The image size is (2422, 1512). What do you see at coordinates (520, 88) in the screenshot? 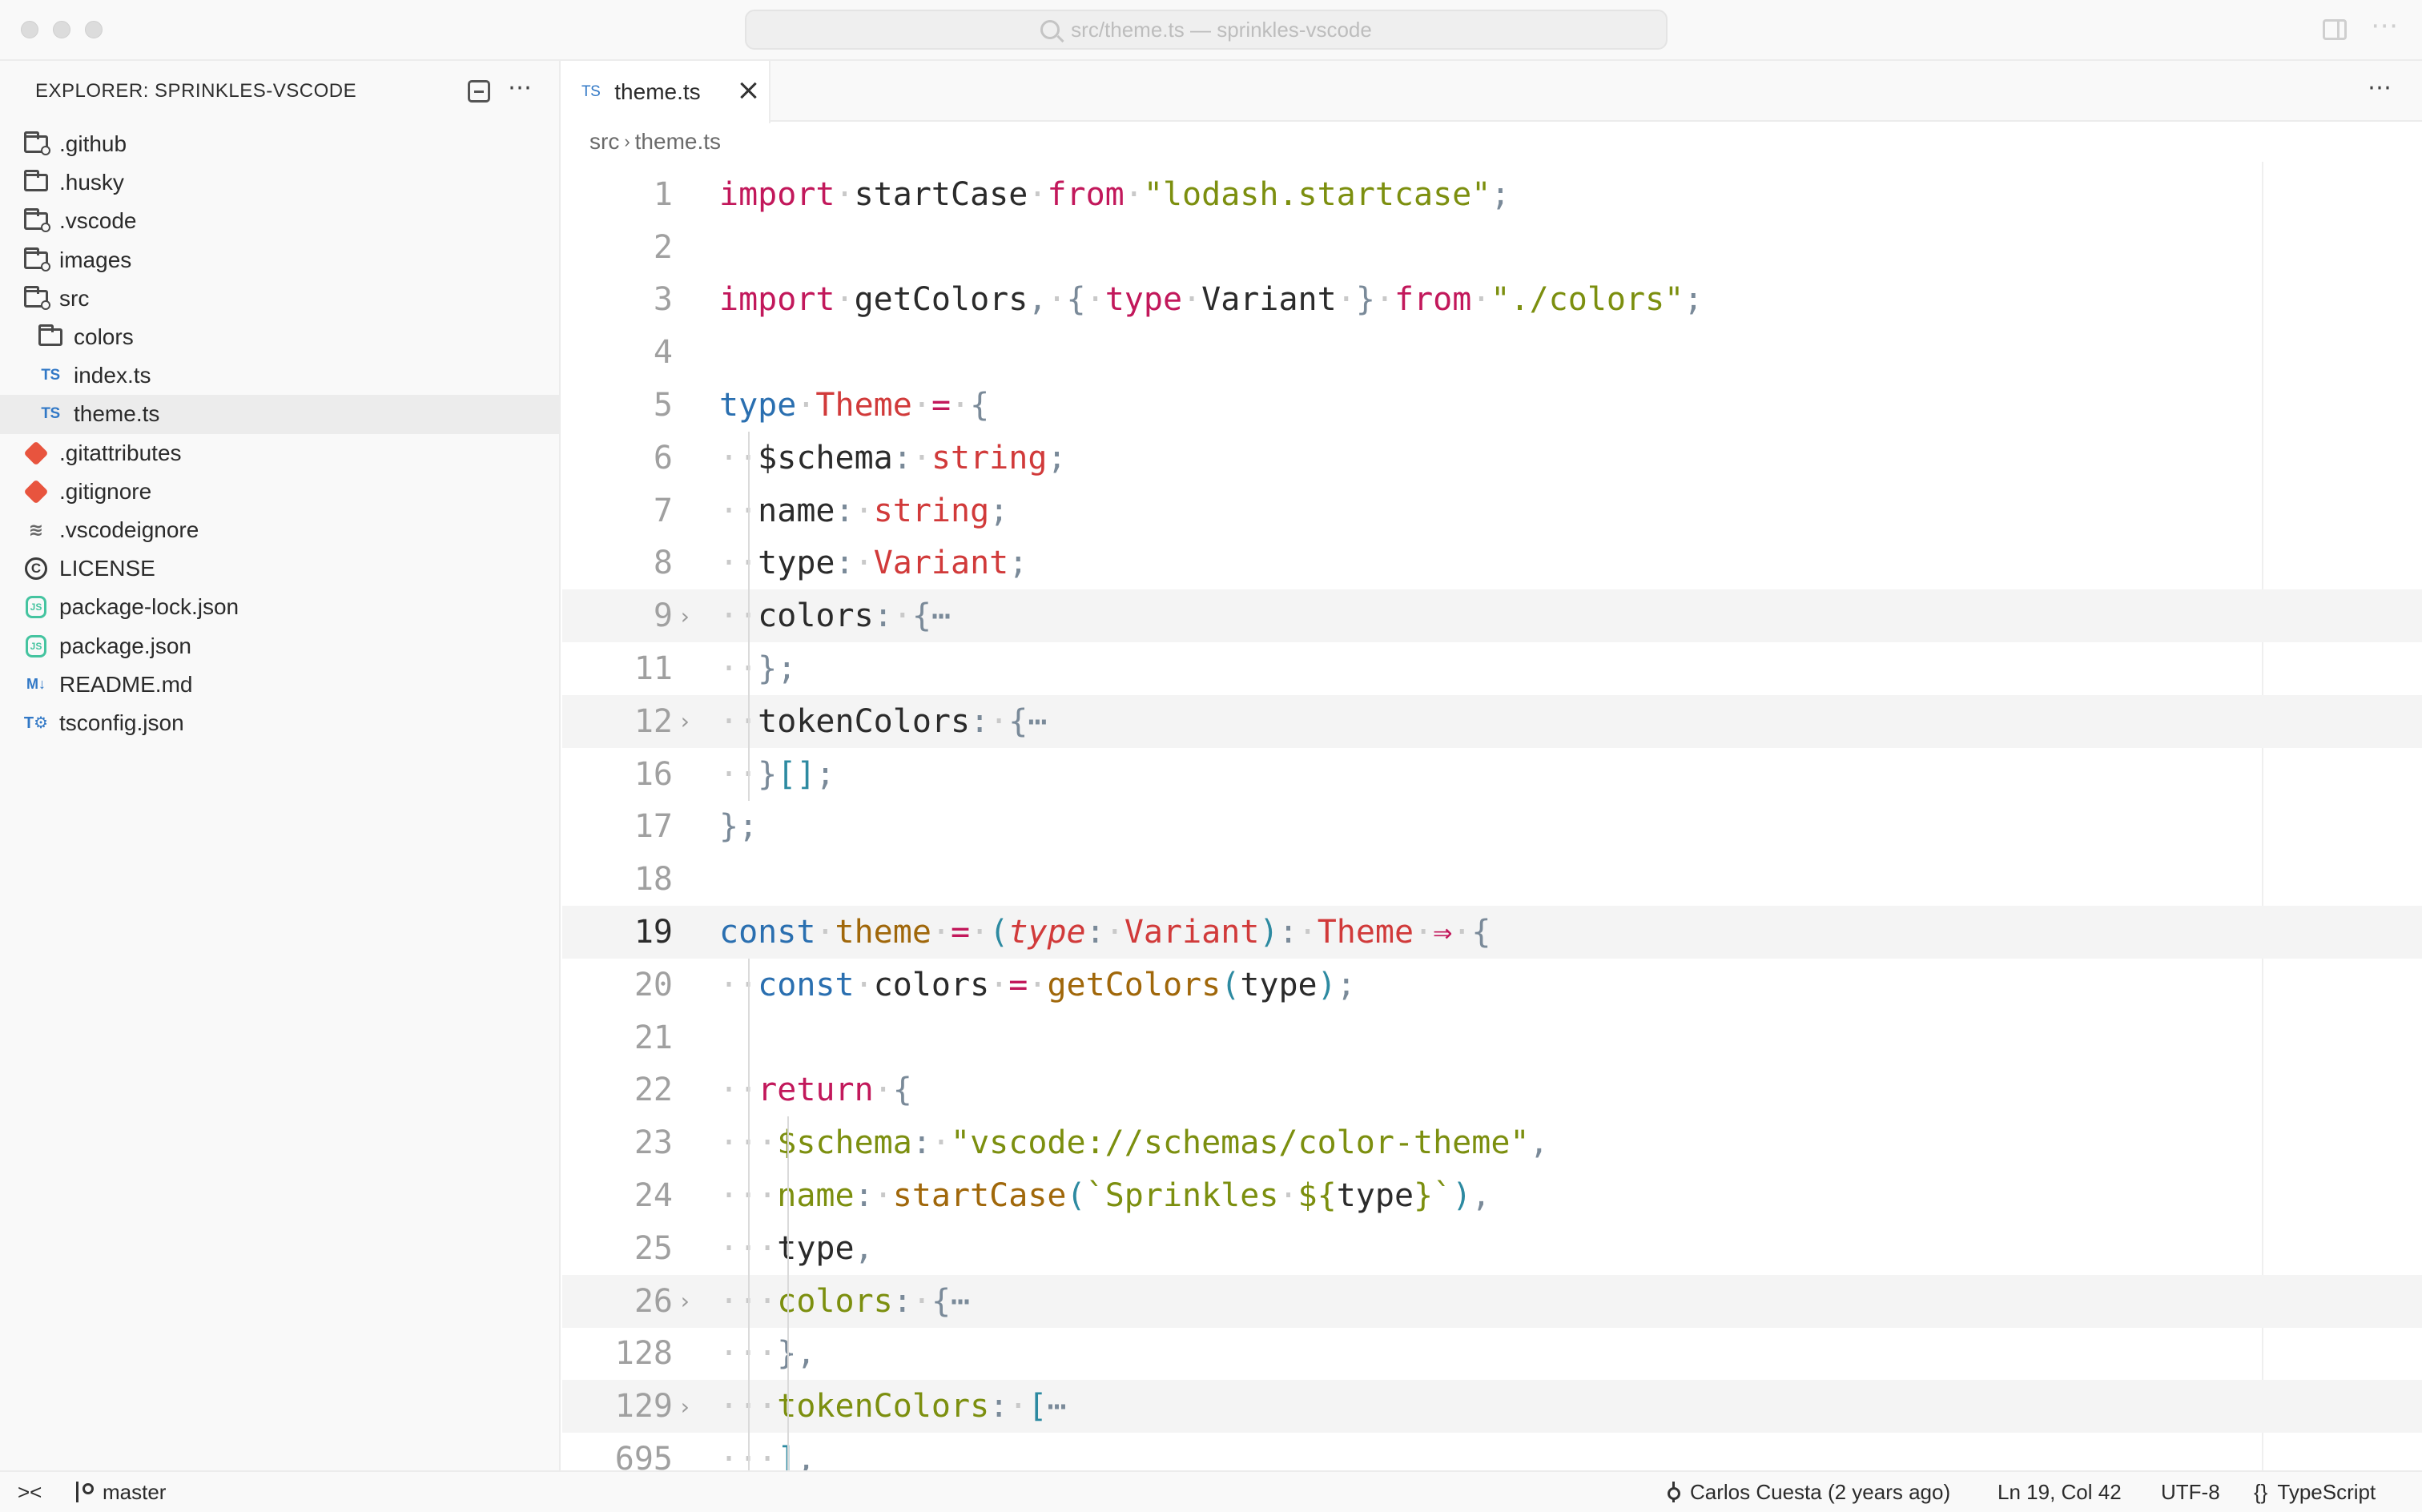
I see `explorer-more-icon: ⋯` at bounding box center [520, 88].